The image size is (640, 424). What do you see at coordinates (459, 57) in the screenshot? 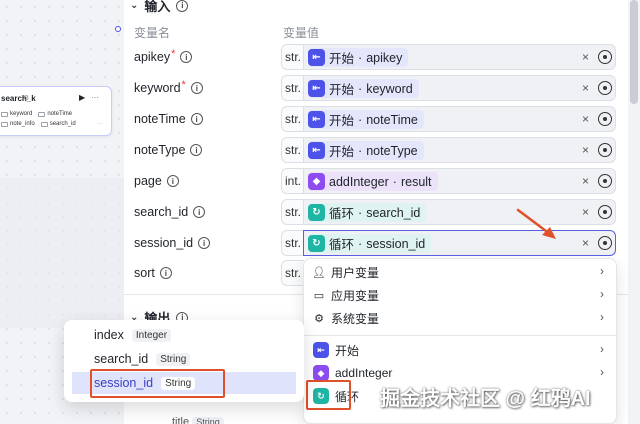
I see `value-ref-apikey: ⇤ 开始 · apikey` at bounding box center [459, 57].